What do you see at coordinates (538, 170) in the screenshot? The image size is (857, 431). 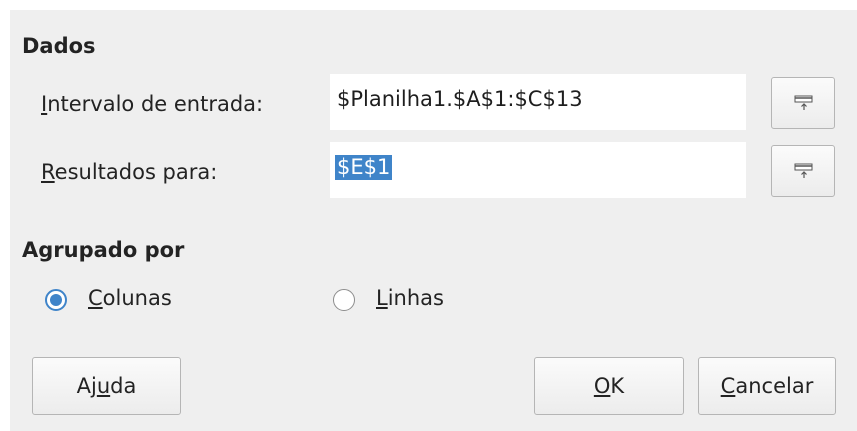 I see `results-to-field: $E$1` at bounding box center [538, 170].